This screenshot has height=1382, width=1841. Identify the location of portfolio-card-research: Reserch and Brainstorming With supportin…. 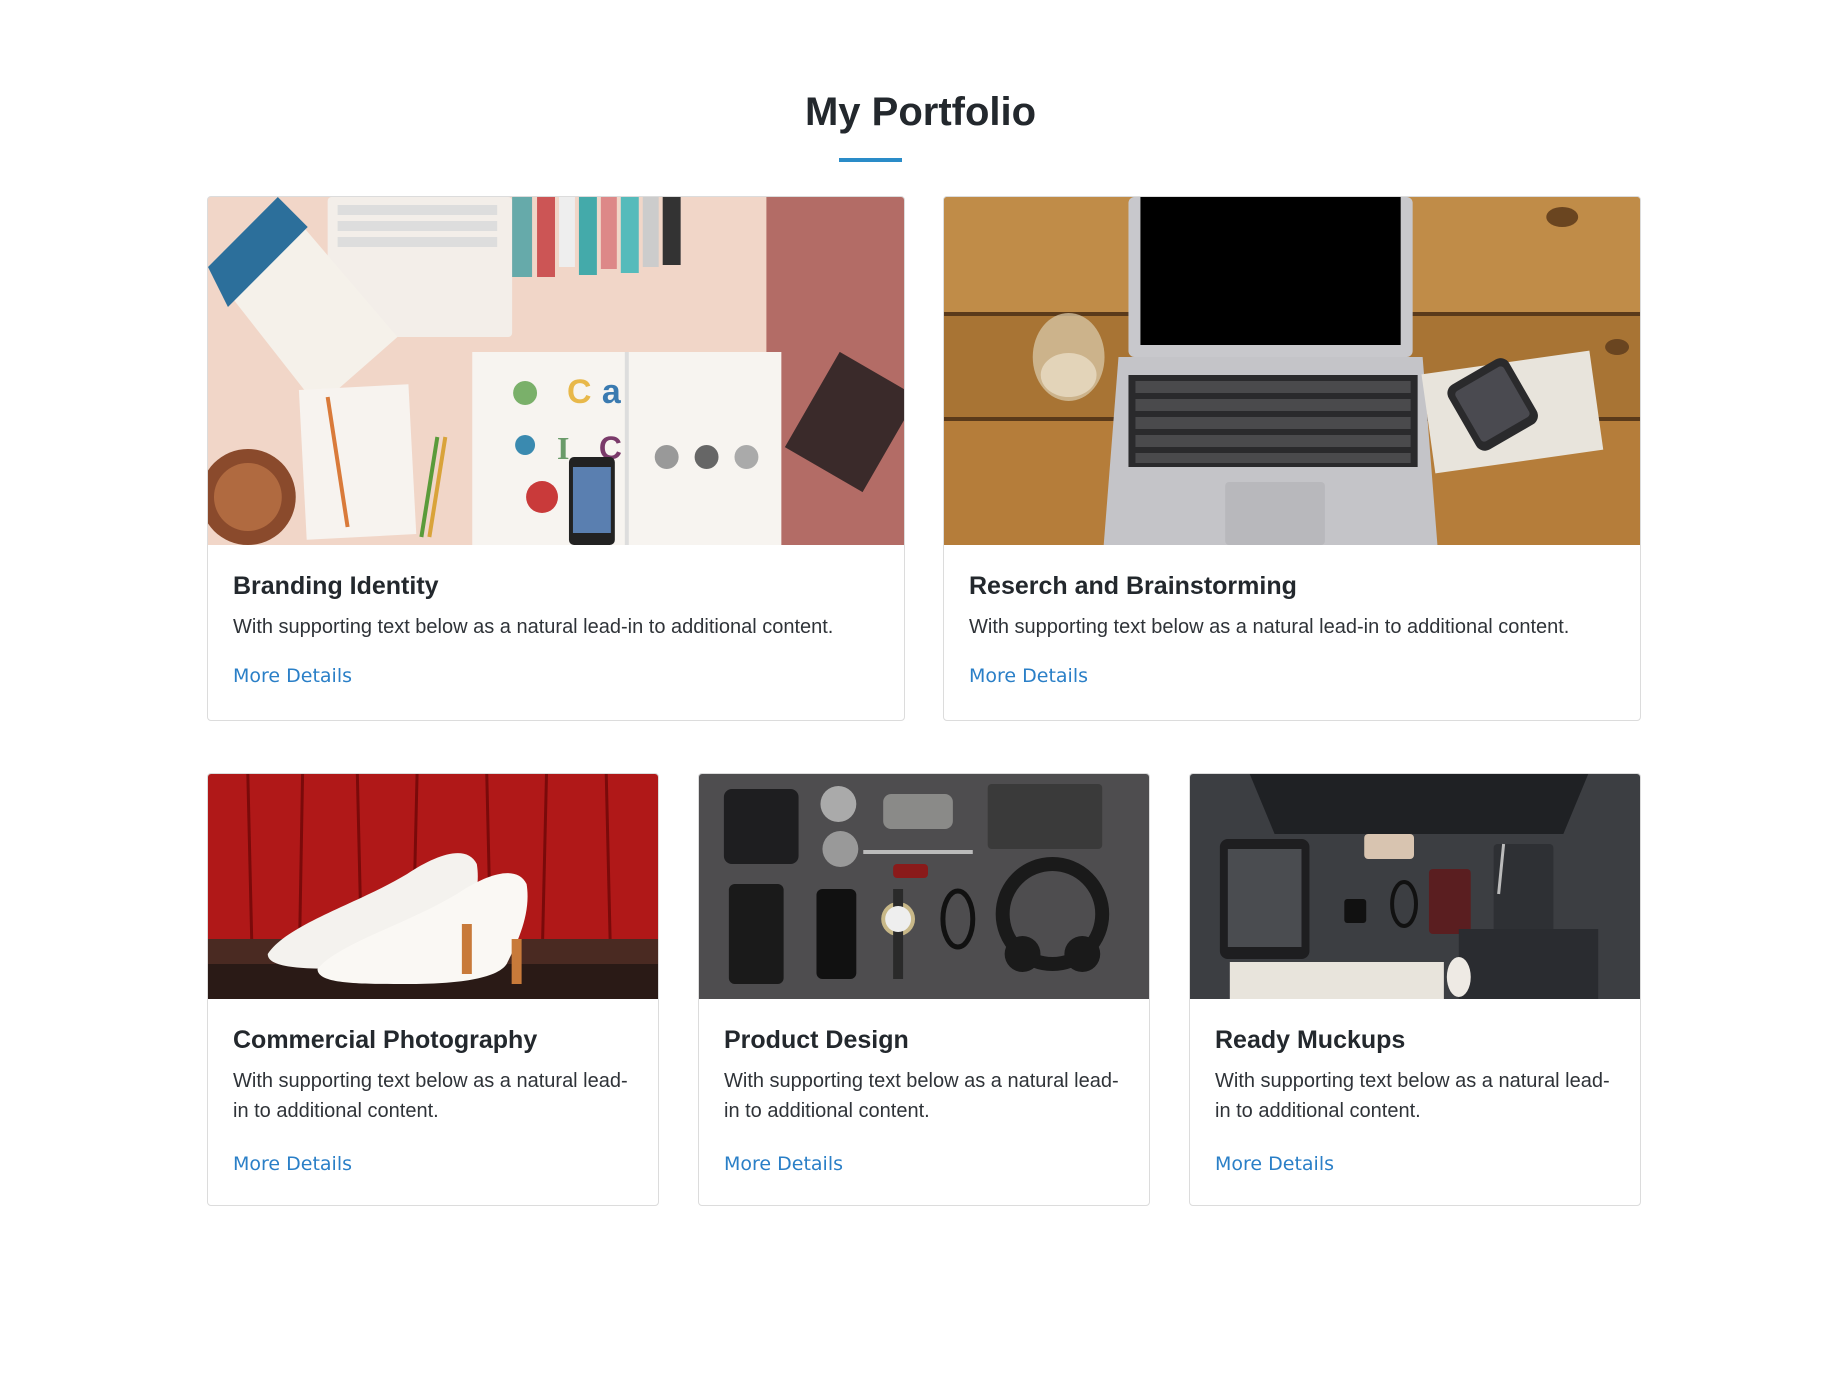
(1292, 458).